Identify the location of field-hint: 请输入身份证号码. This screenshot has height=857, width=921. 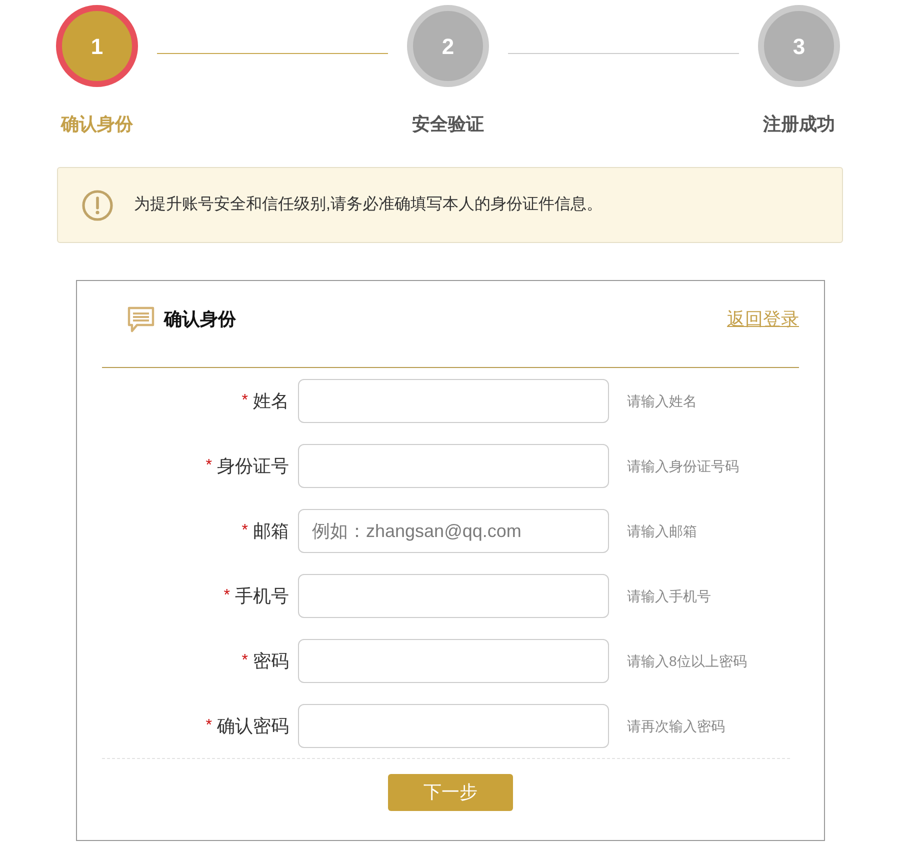
(683, 466).